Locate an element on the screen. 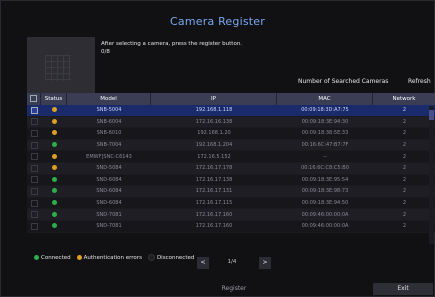  row-ip: 192.168.1.118 is located at coordinates (214, 110).